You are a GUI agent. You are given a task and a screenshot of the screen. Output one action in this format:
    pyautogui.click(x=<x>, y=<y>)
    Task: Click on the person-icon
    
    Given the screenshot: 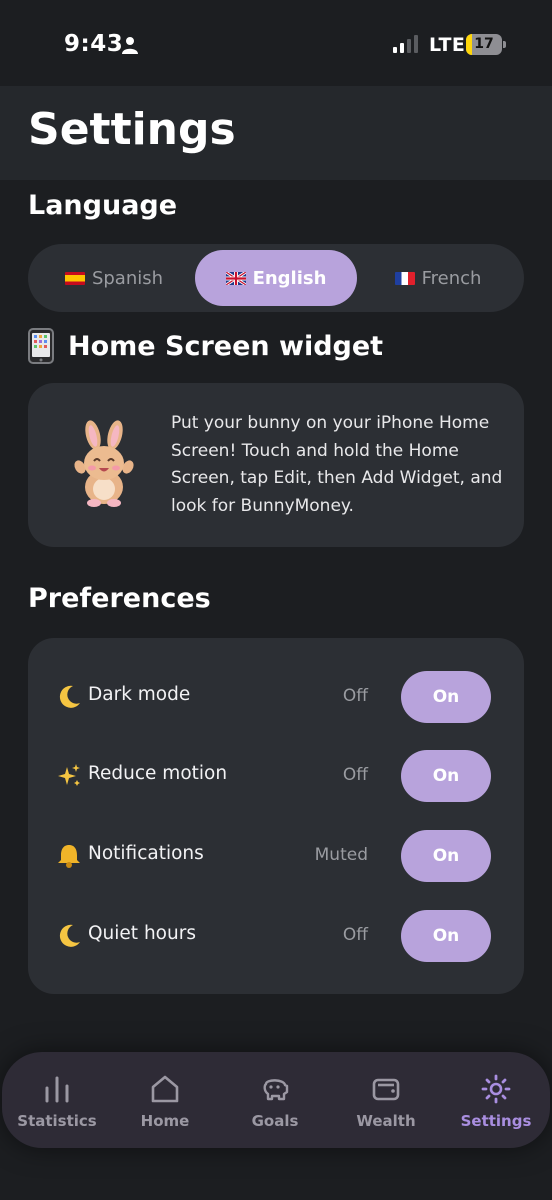 What is the action you would take?
    pyautogui.click(x=130, y=45)
    